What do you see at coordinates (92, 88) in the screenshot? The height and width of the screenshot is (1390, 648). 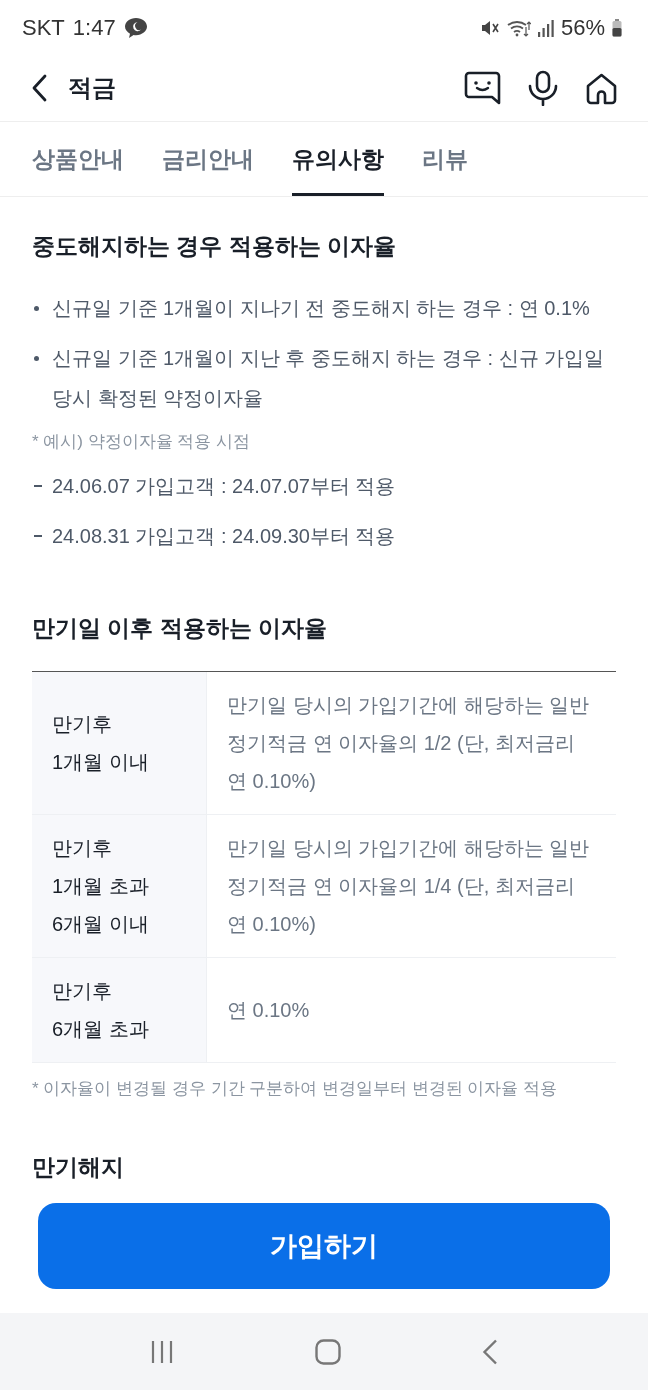 I see `page-title: 적금` at bounding box center [92, 88].